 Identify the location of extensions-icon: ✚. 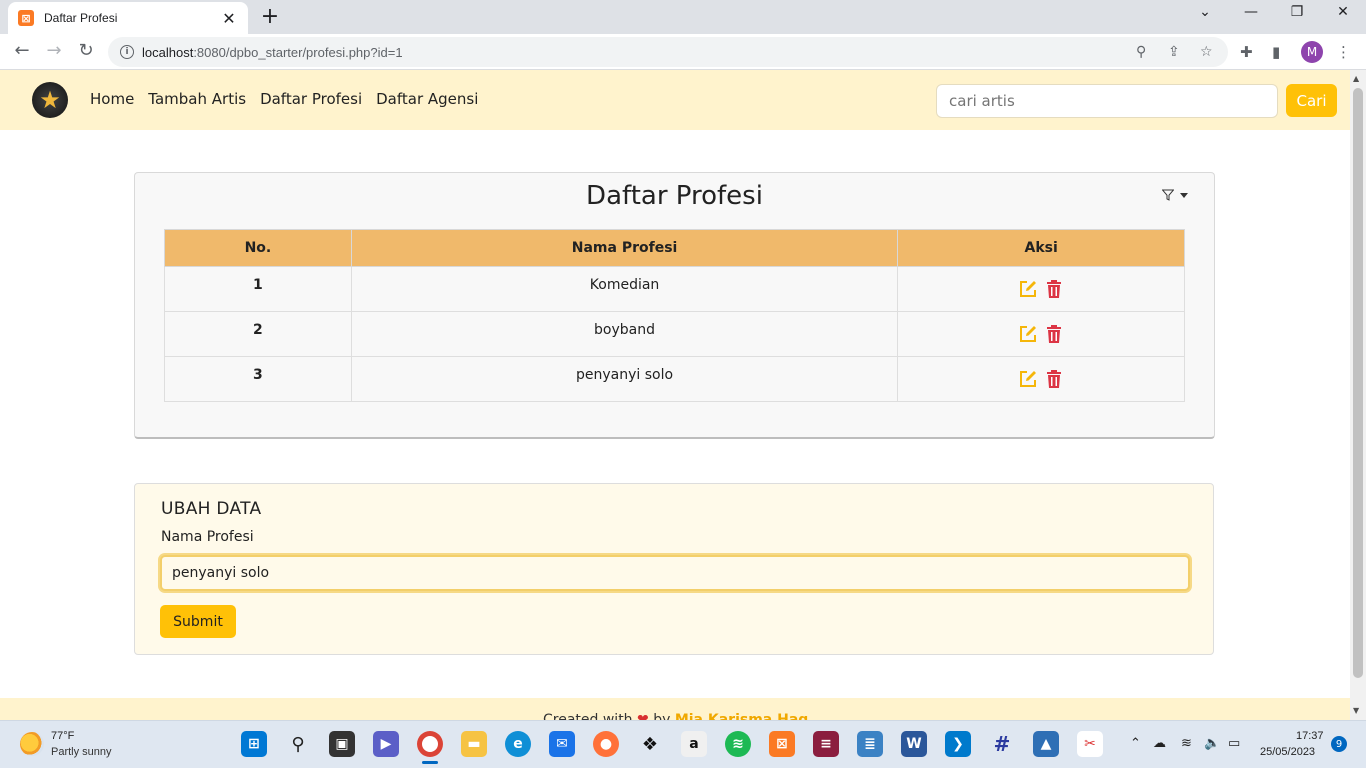
(1246, 52).